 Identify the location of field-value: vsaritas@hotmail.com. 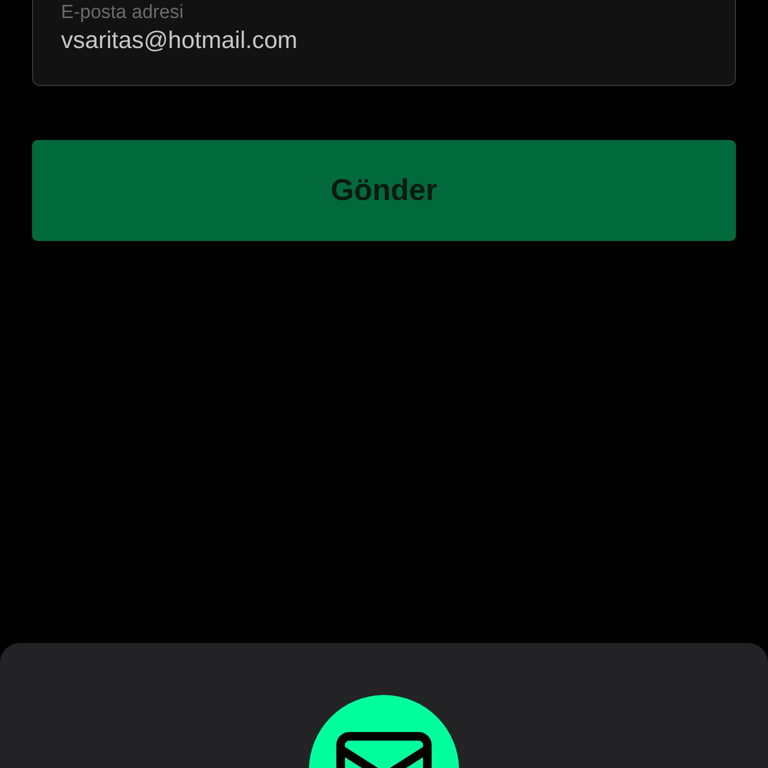
(179, 41).